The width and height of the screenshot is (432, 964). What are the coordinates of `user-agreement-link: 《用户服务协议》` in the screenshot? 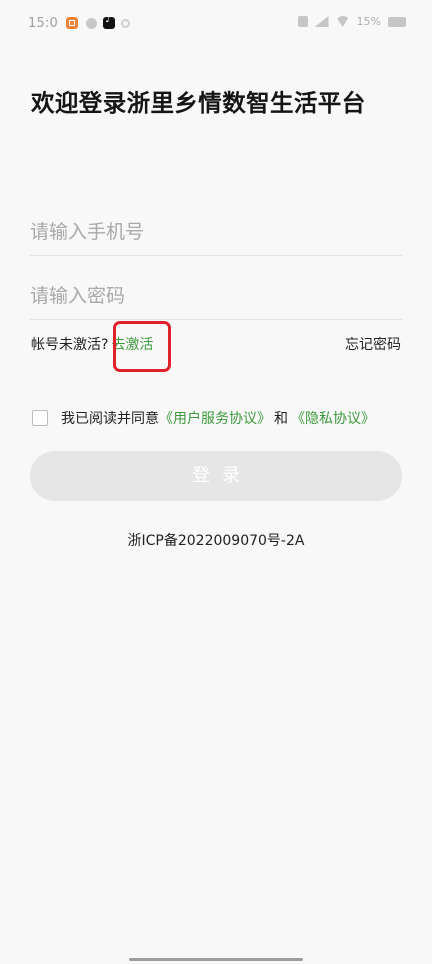 It's located at (215, 418).